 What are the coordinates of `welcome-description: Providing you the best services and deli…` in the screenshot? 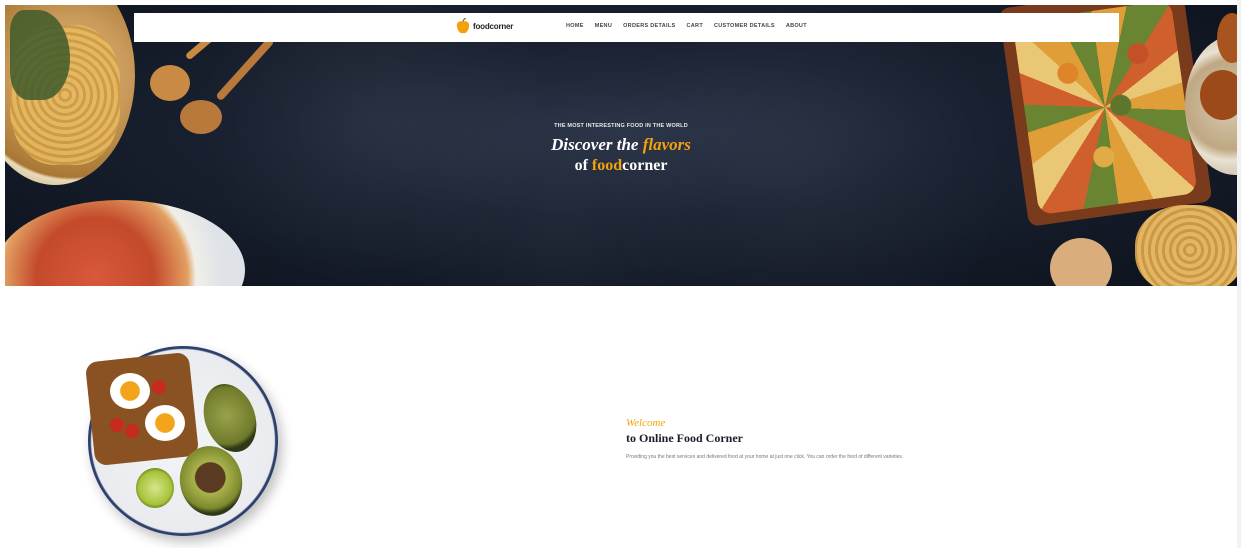 It's located at (765, 457).